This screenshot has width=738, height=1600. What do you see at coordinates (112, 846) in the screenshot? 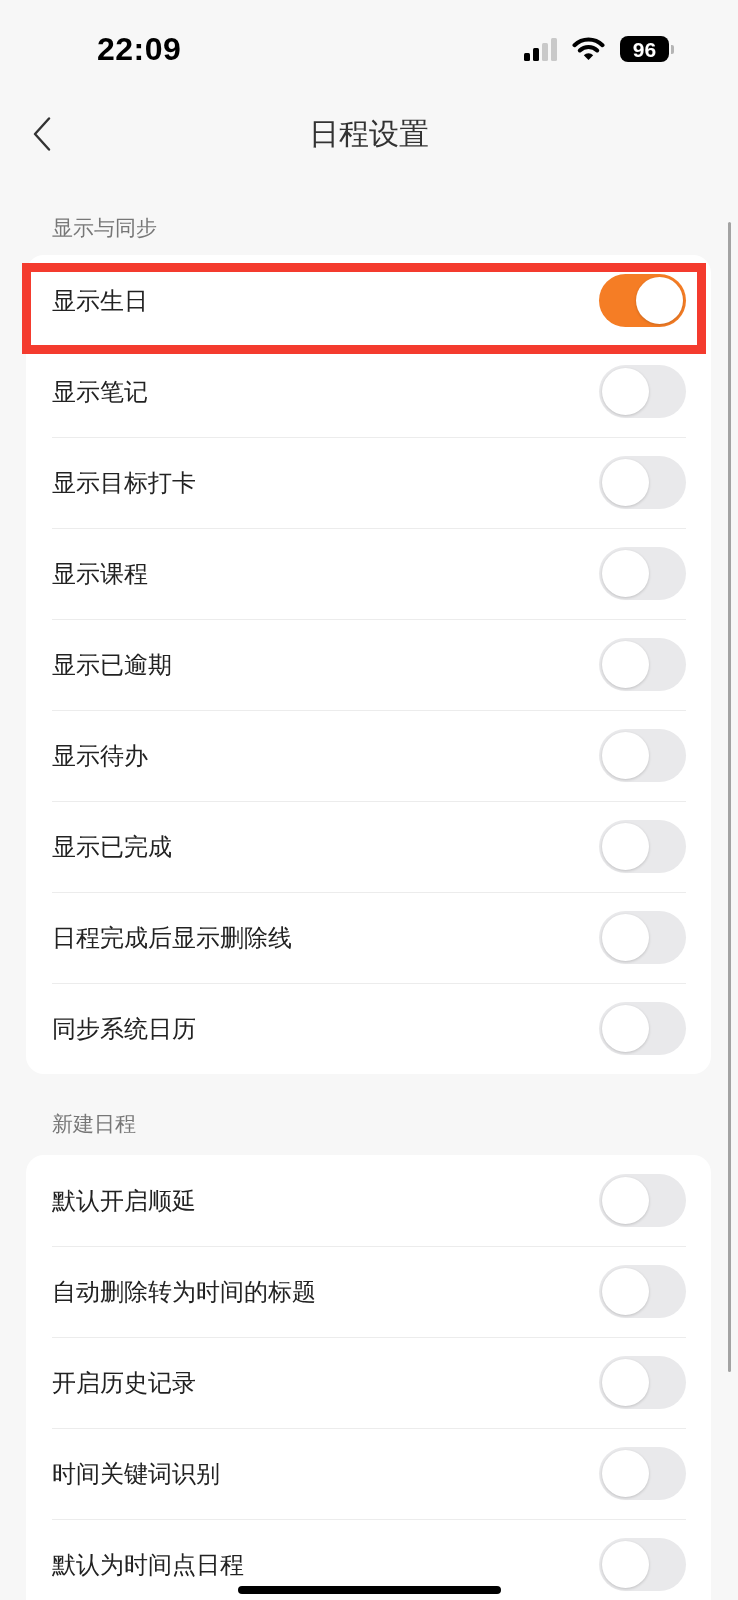
I see `setting-label: 显示已完成` at bounding box center [112, 846].